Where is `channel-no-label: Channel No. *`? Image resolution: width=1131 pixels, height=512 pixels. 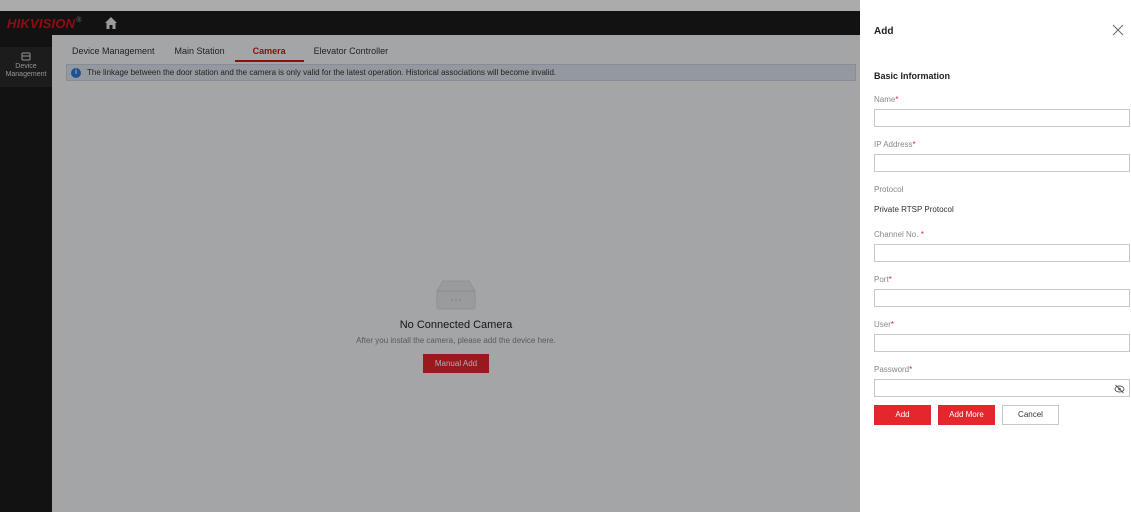 channel-no-label: Channel No. * is located at coordinates (899, 234).